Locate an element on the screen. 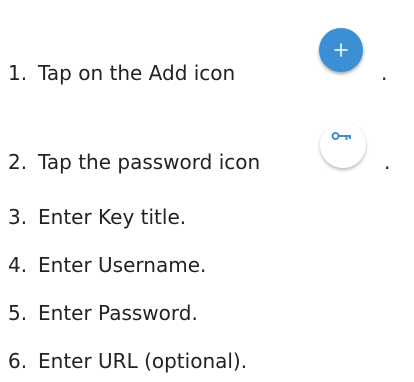  password-button-illustration is located at coordinates (343, 145).